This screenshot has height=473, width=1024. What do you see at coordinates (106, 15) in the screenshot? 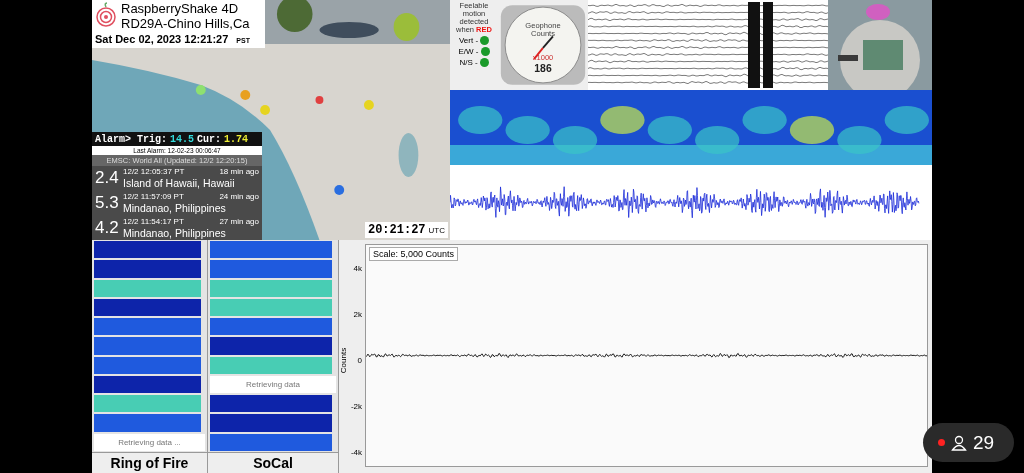
I see `raspberry-logo-icon` at bounding box center [106, 15].